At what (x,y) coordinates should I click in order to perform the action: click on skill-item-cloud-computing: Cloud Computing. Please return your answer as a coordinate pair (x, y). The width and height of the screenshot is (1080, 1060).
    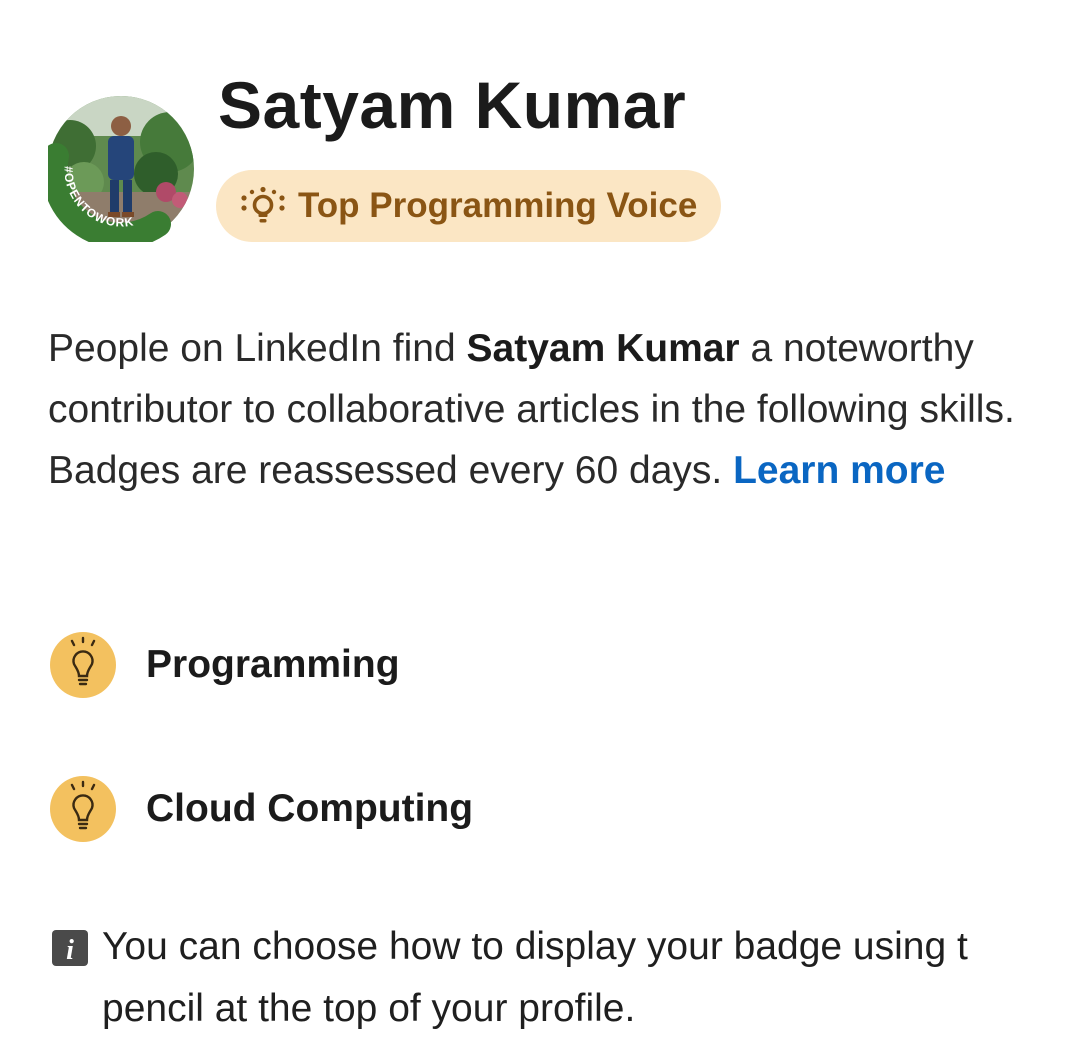
    Looking at the image, I should click on (261, 809).